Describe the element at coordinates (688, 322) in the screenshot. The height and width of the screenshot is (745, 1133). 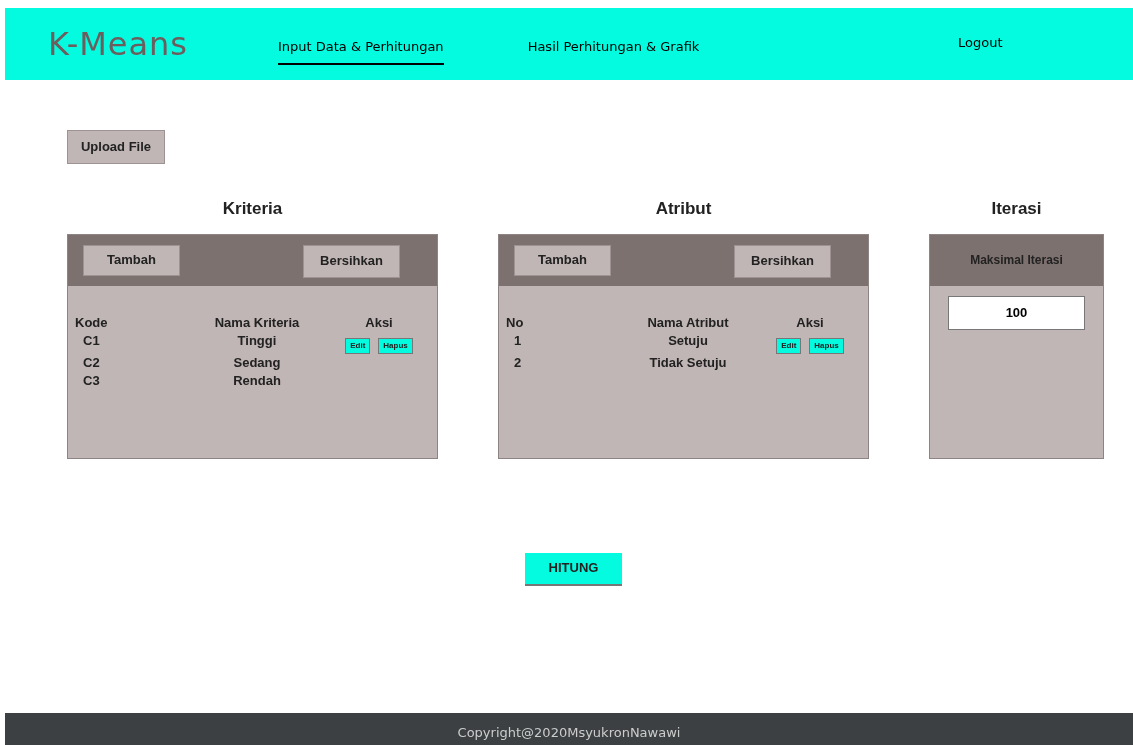
I see `column-header: Nama Atribut` at that location.